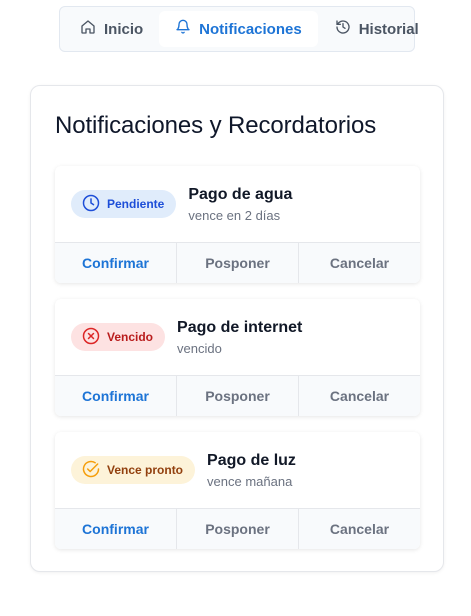 This screenshot has width=471, height=616. Describe the element at coordinates (216, 125) in the screenshot. I see `page-title: Notificaciones y Recordatorios` at that location.